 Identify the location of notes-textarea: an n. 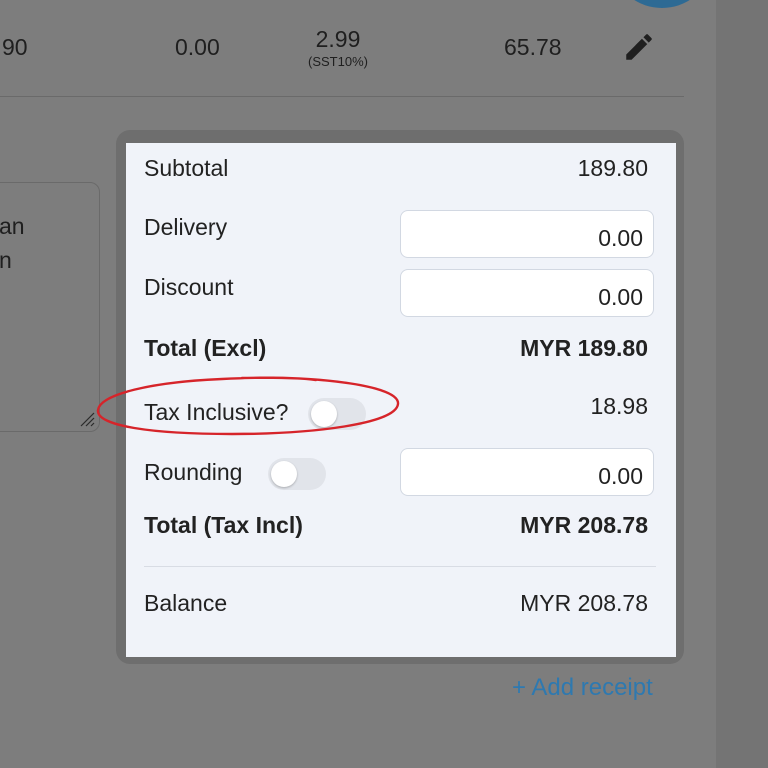
(50, 307).